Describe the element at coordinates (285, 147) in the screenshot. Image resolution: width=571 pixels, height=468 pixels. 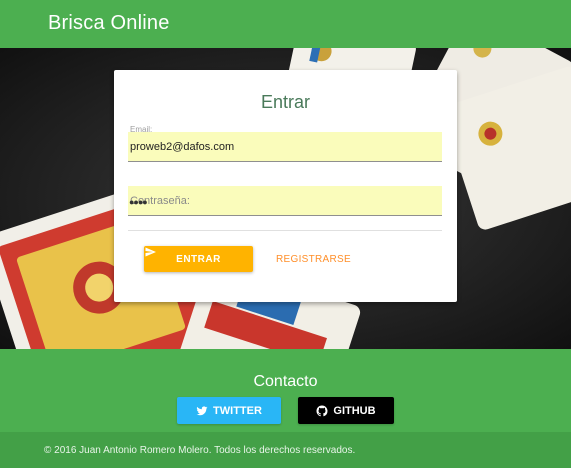
I see `email-field` at that location.